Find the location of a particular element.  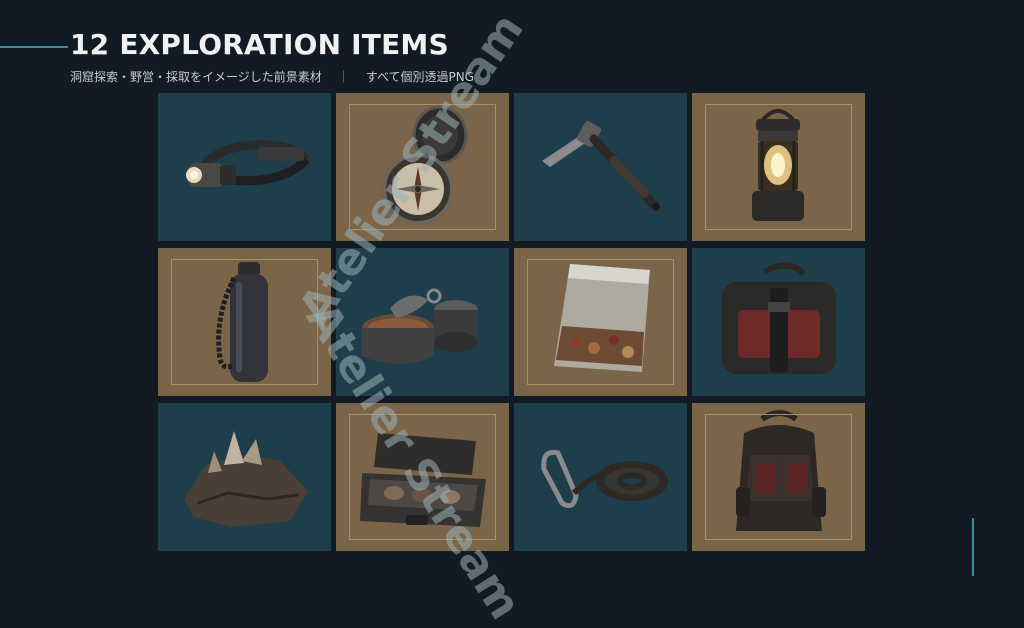

item-tile-rope-carabiner is located at coordinates (600, 477).